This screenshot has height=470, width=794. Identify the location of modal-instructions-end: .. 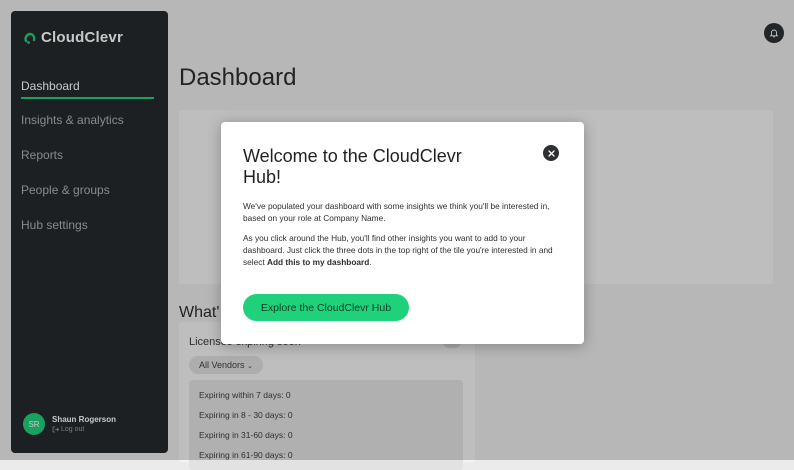
(370, 262).